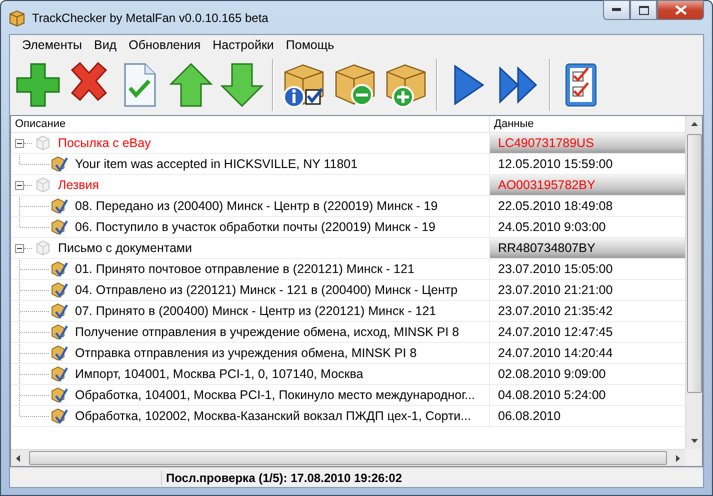  What do you see at coordinates (125, 248) in the screenshot?
I see `parcel-name: Письмо с документами` at bounding box center [125, 248].